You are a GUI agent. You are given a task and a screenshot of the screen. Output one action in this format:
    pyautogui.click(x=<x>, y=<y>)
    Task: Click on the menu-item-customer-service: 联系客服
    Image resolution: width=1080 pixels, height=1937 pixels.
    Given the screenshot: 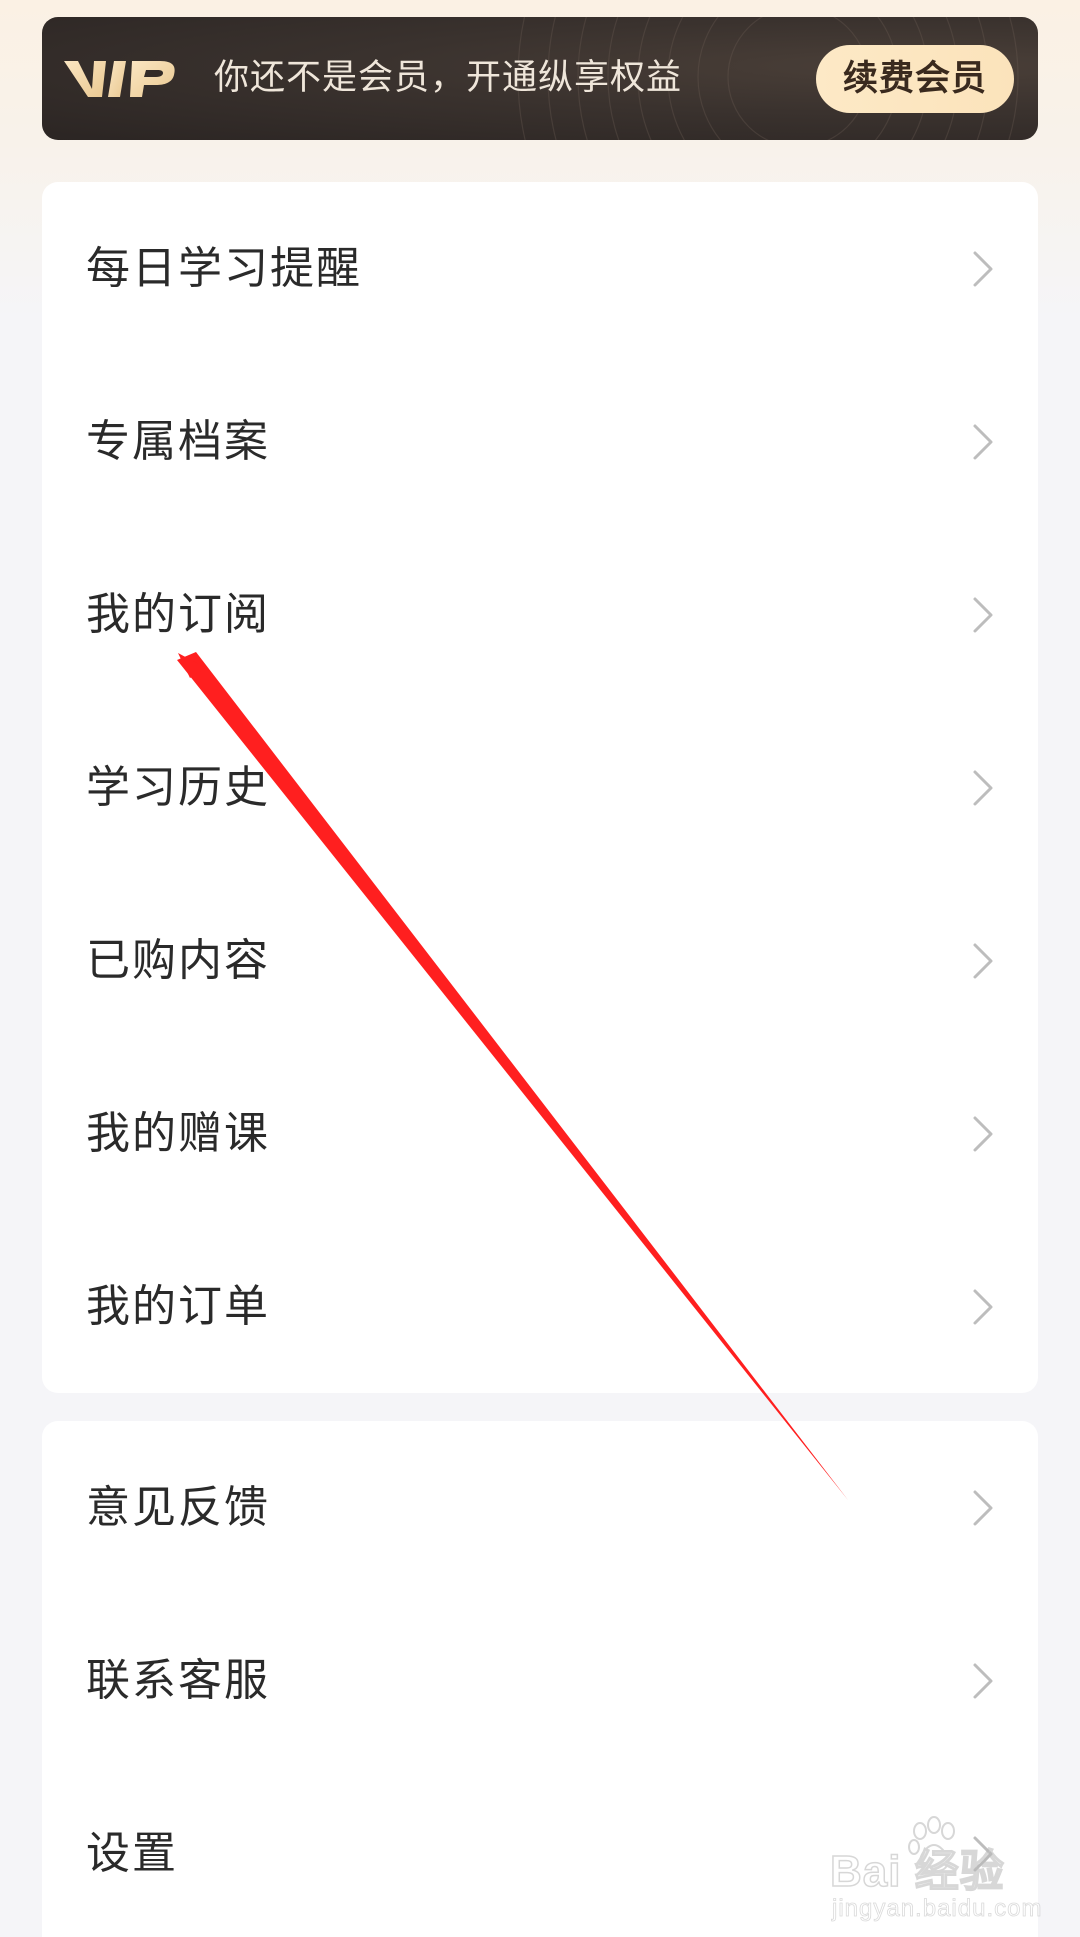 What is the action you would take?
    pyautogui.click(x=540, y=1680)
    